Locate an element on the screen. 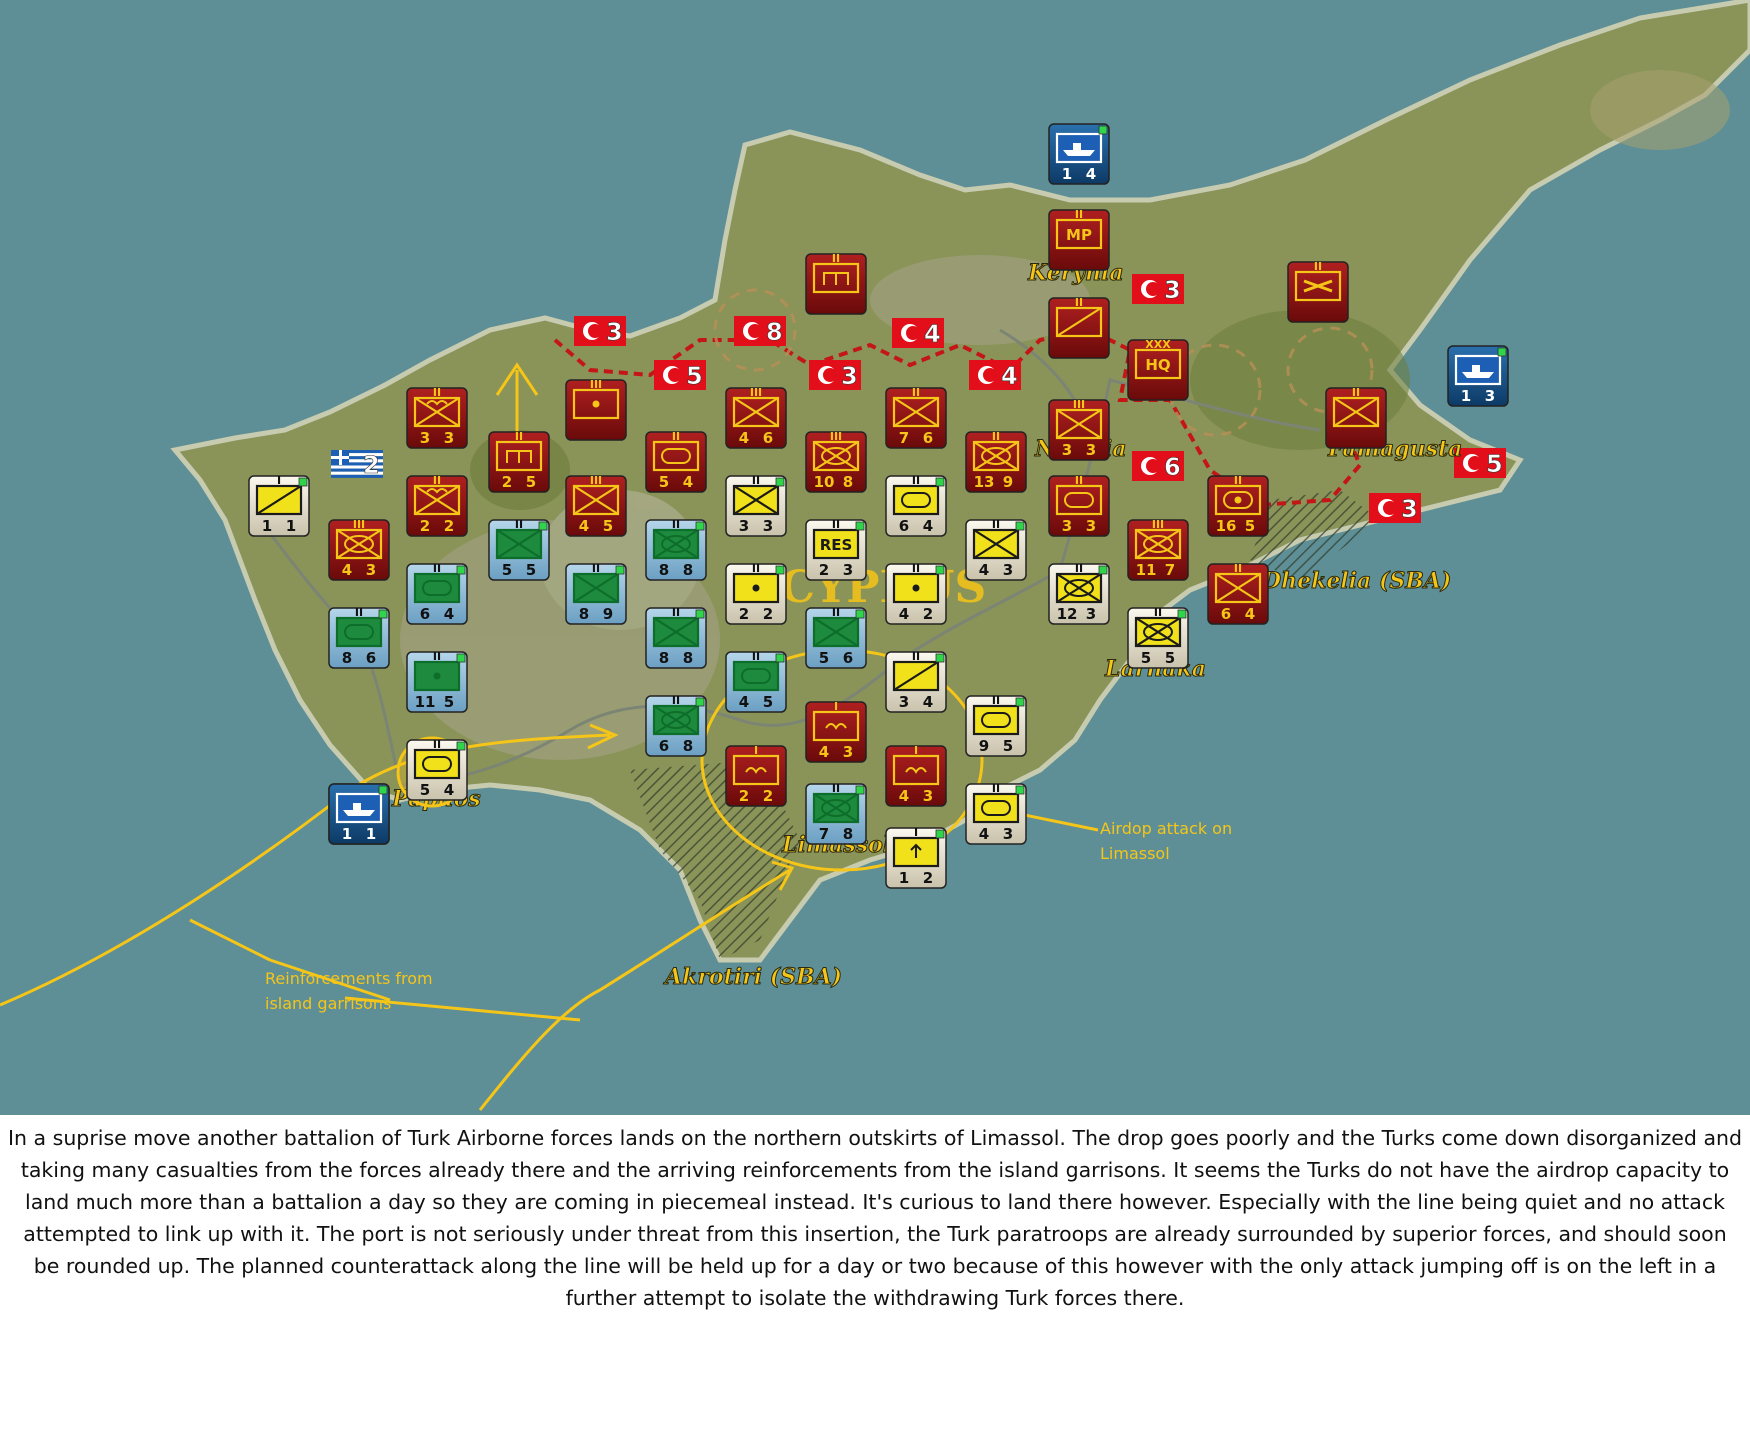 This screenshot has width=1750, height=1433. flag-number: 5 is located at coordinates (1494, 464).